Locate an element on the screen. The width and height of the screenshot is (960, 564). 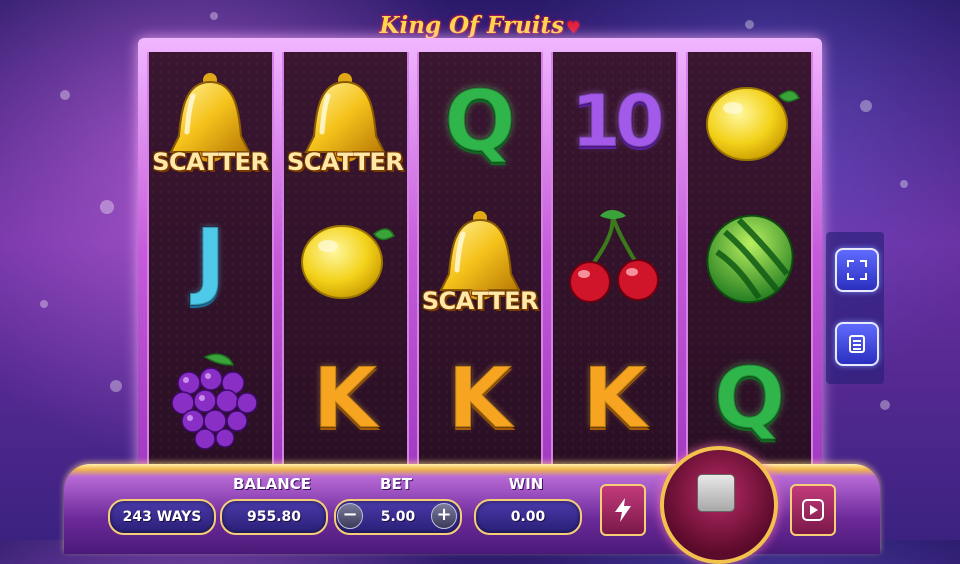
ways-display: 243 WAYS is located at coordinates (162, 517).